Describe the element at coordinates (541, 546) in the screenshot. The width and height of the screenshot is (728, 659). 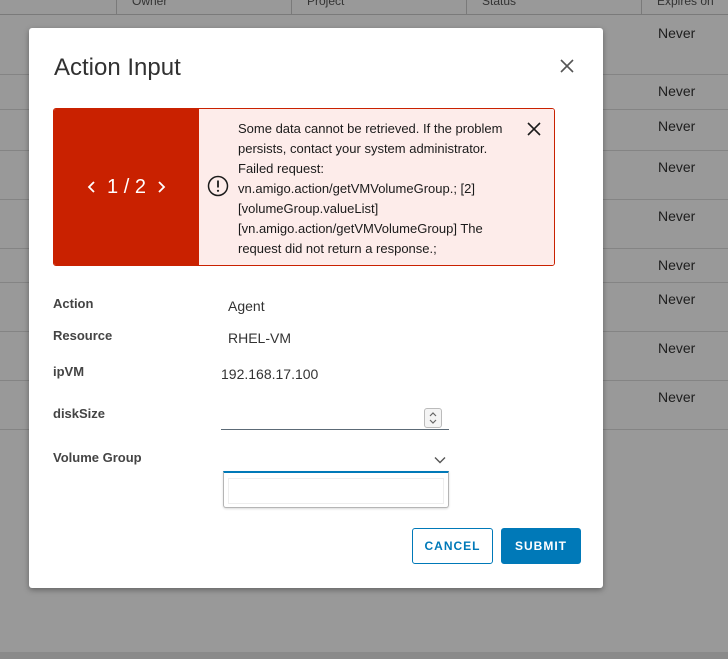
I see `submit-button: SUBMIT` at that location.